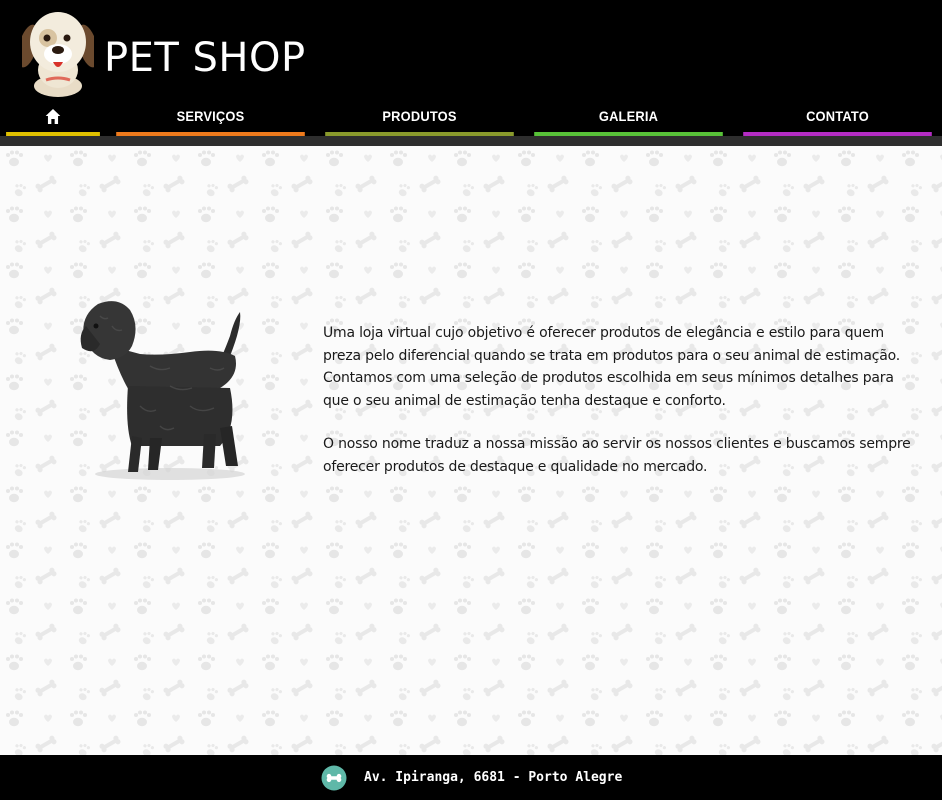  I want to click on nav-galeria-label: GALERIA, so click(628, 116).